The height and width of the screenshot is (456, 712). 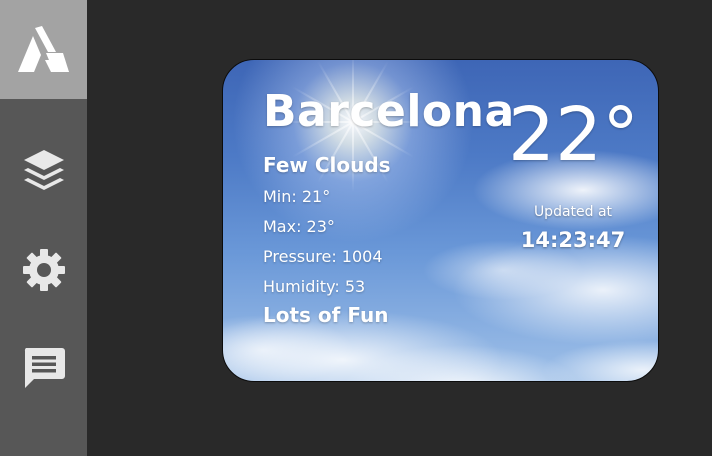 What do you see at coordinates (323, 256) in the screenshot?
I see `pressure: Pressure: 1004` at bounding box center [323, 256].